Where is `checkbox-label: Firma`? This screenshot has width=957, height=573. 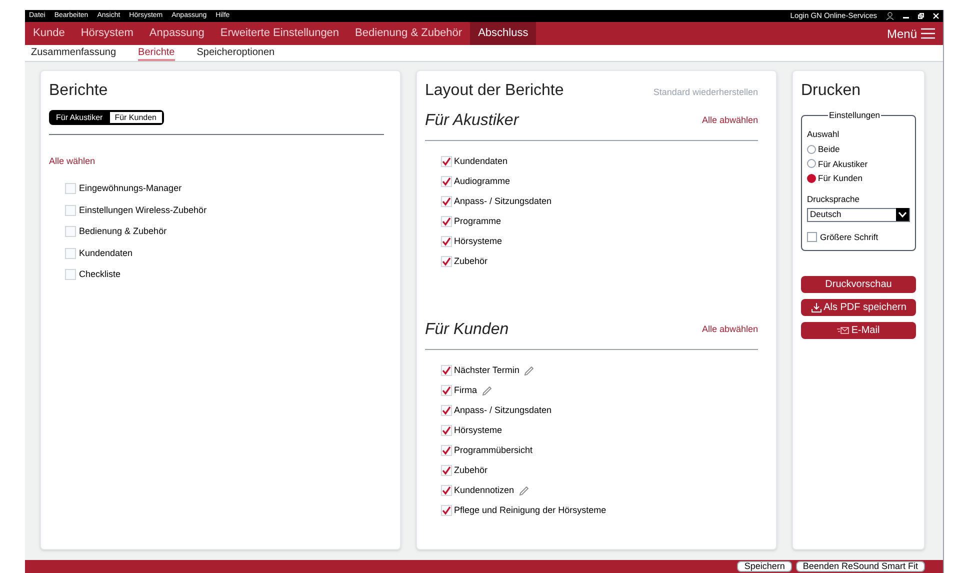 checkbox-label: Firma is located at coordinates (465, 390).